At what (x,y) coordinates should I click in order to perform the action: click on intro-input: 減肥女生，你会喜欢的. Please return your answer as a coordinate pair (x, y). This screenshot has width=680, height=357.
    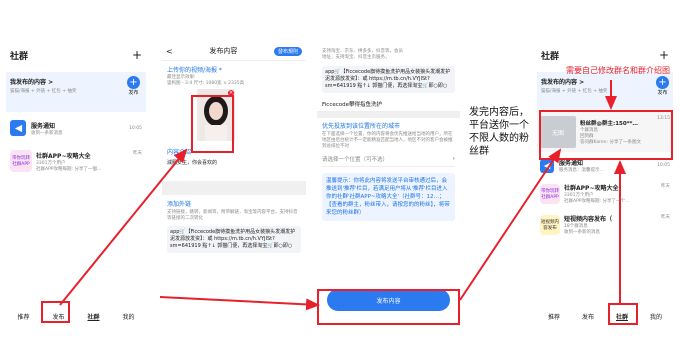
    Looking at the image, I should click on (234, 169).